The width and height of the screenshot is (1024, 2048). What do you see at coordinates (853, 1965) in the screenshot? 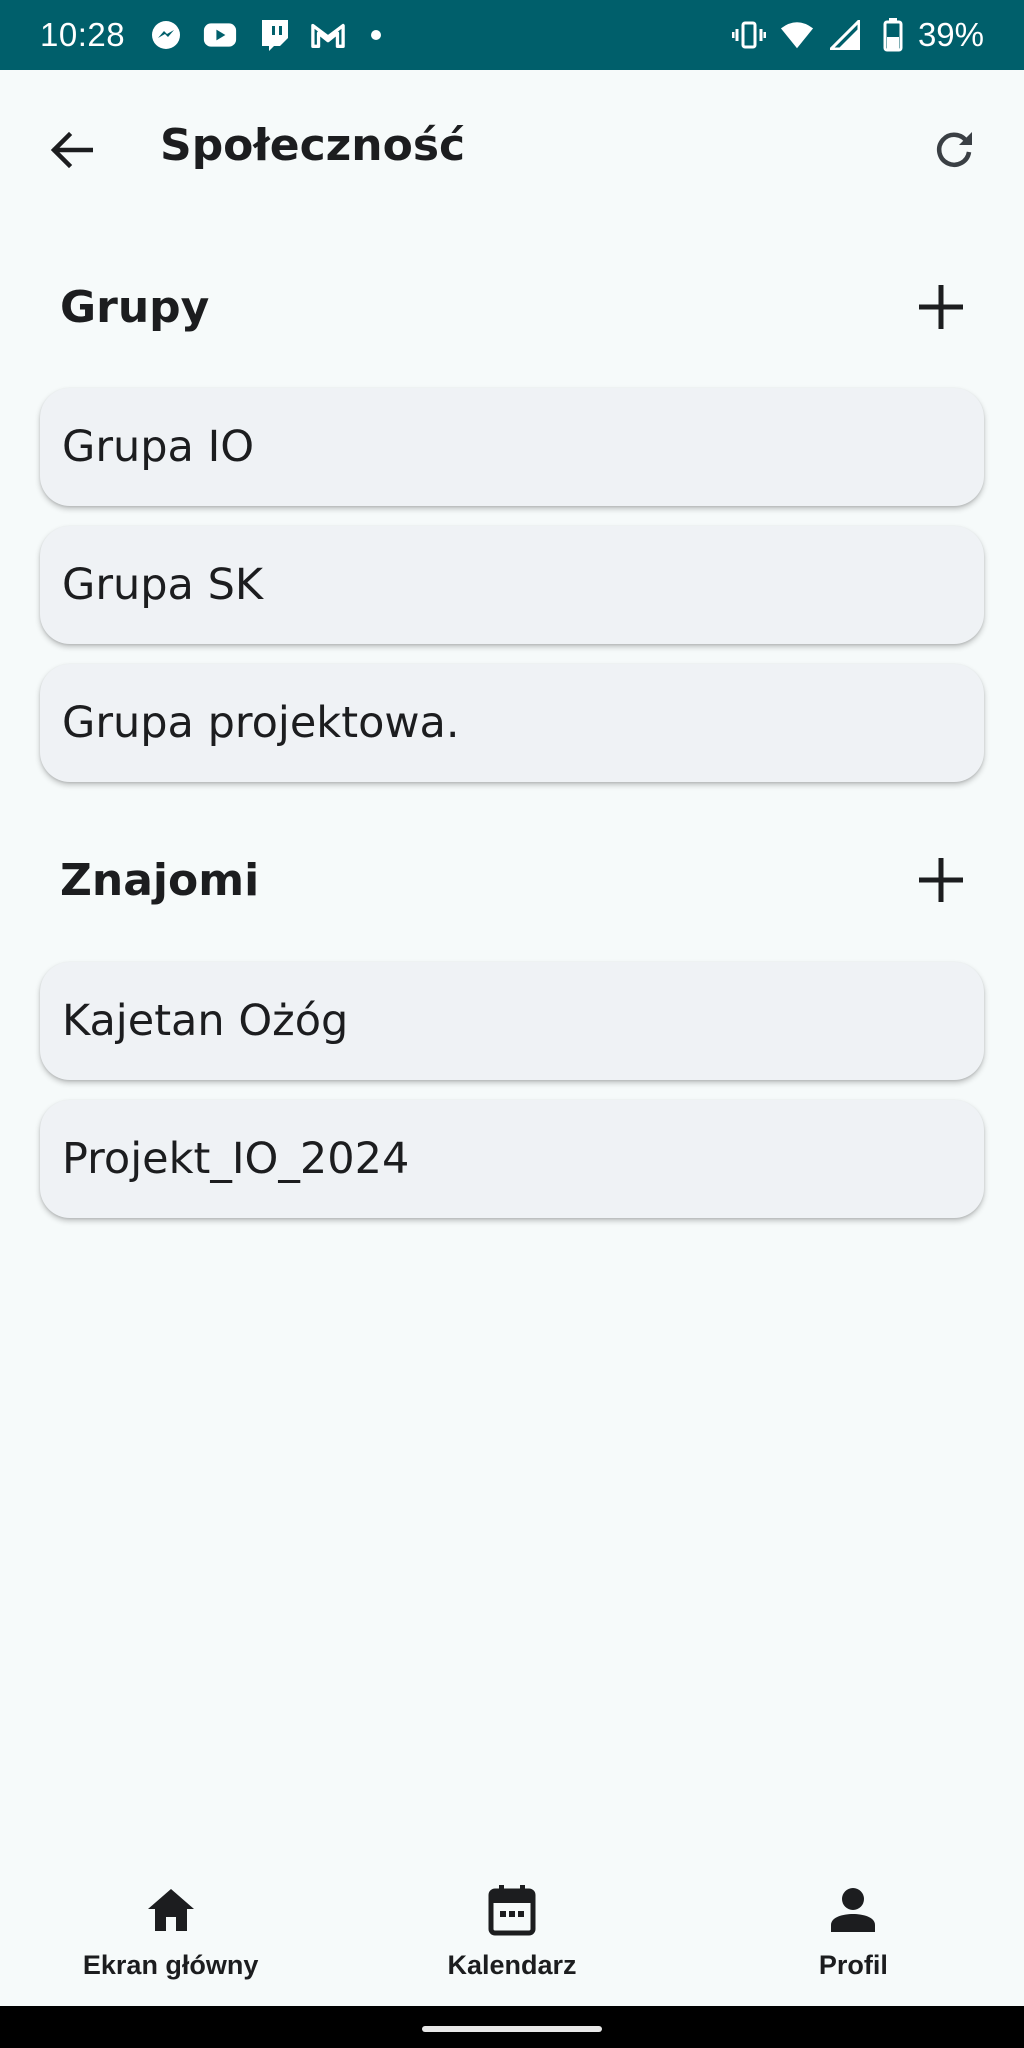
I see `nav-label-profile: Profil` at bounding box center [853, 1965].